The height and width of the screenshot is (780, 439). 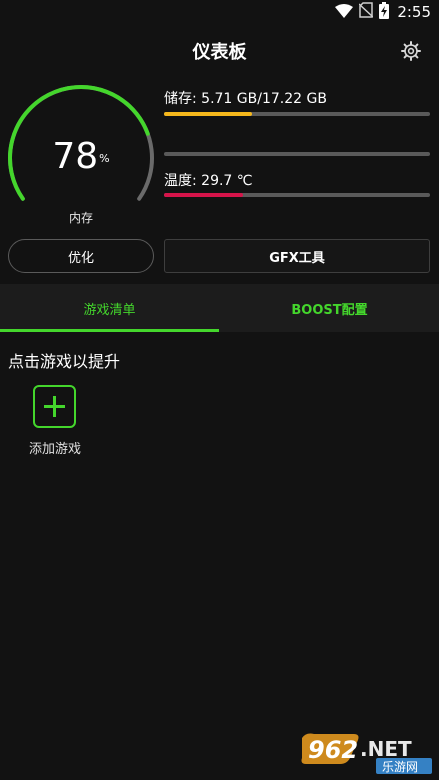 I want to click on storage-bar-fill, so click(x=208, y=114).